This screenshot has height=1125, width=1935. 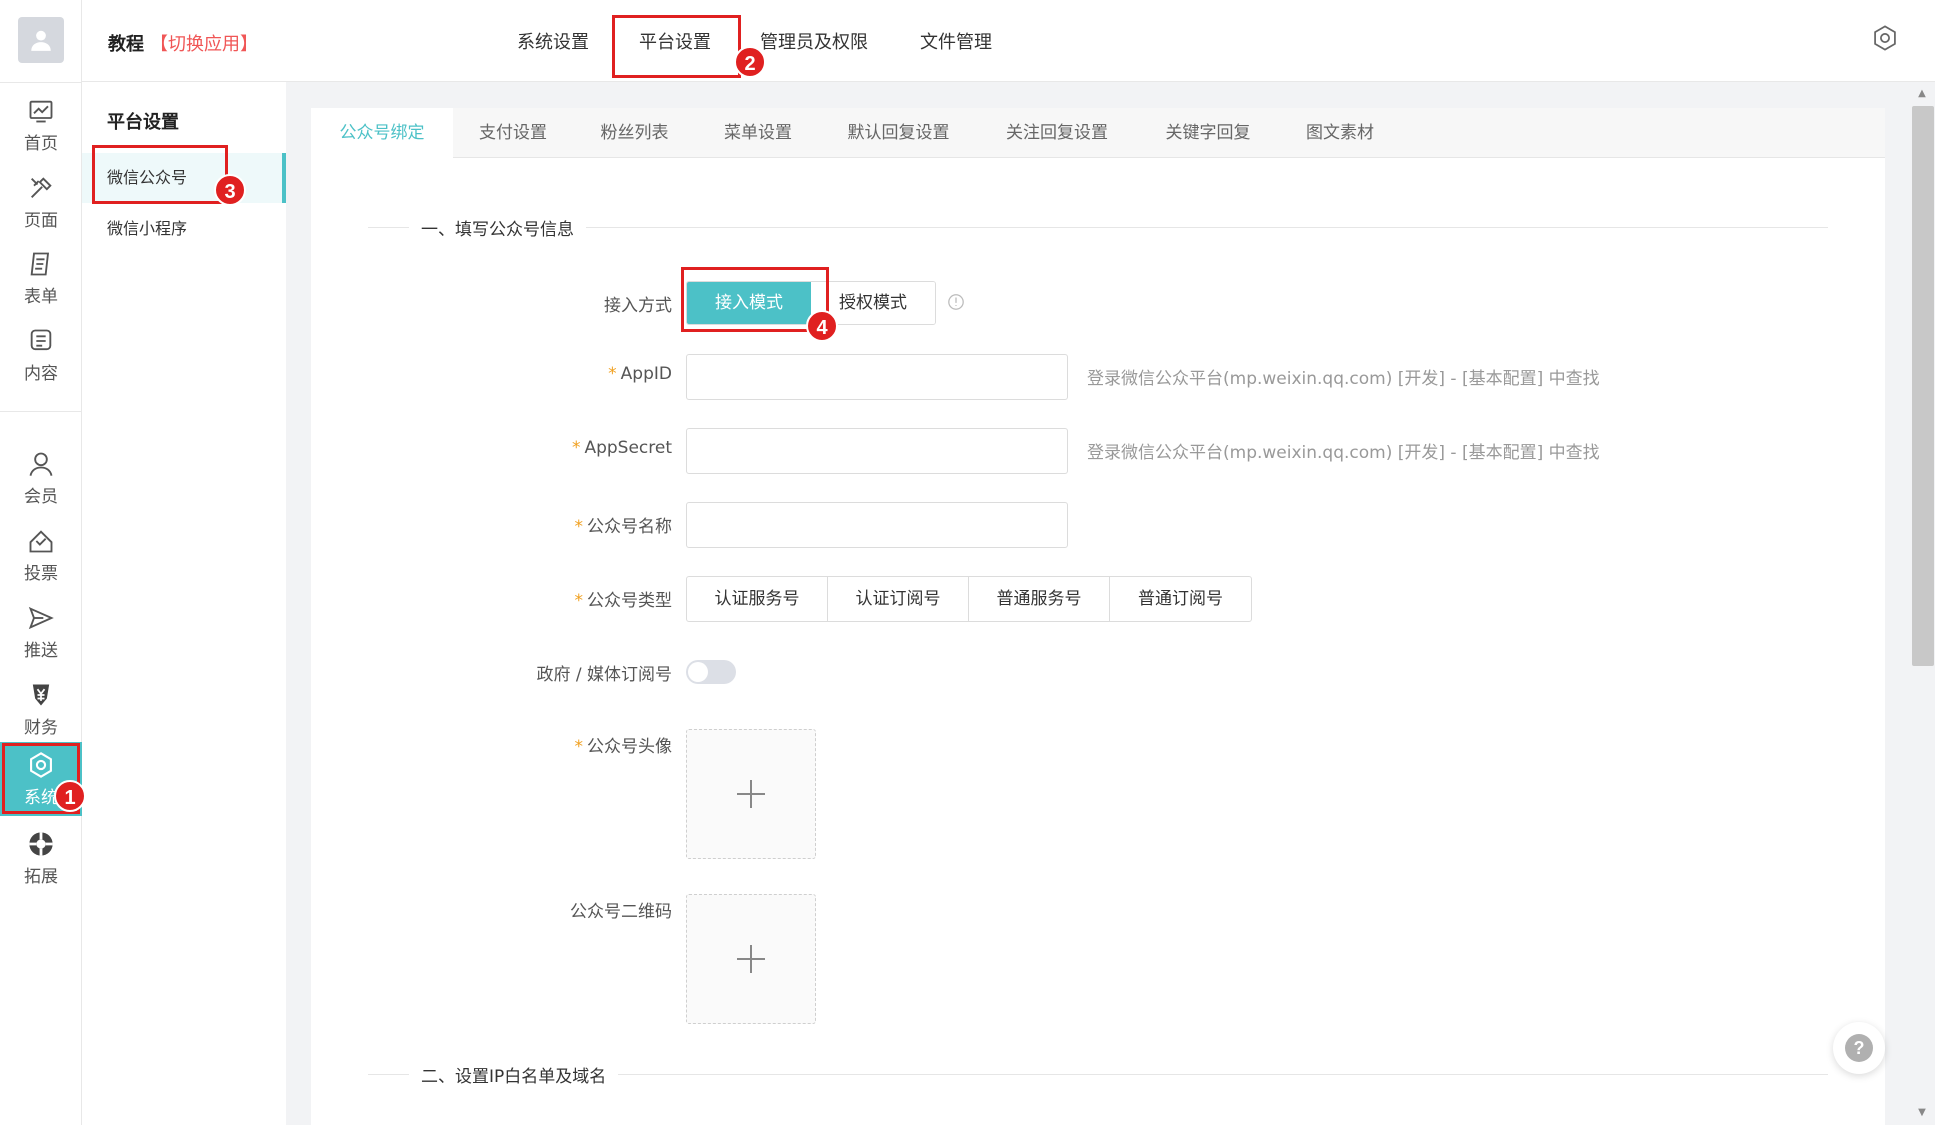 I want to click on type-verified-service: 认证服务号, so click(x=757, y=599).